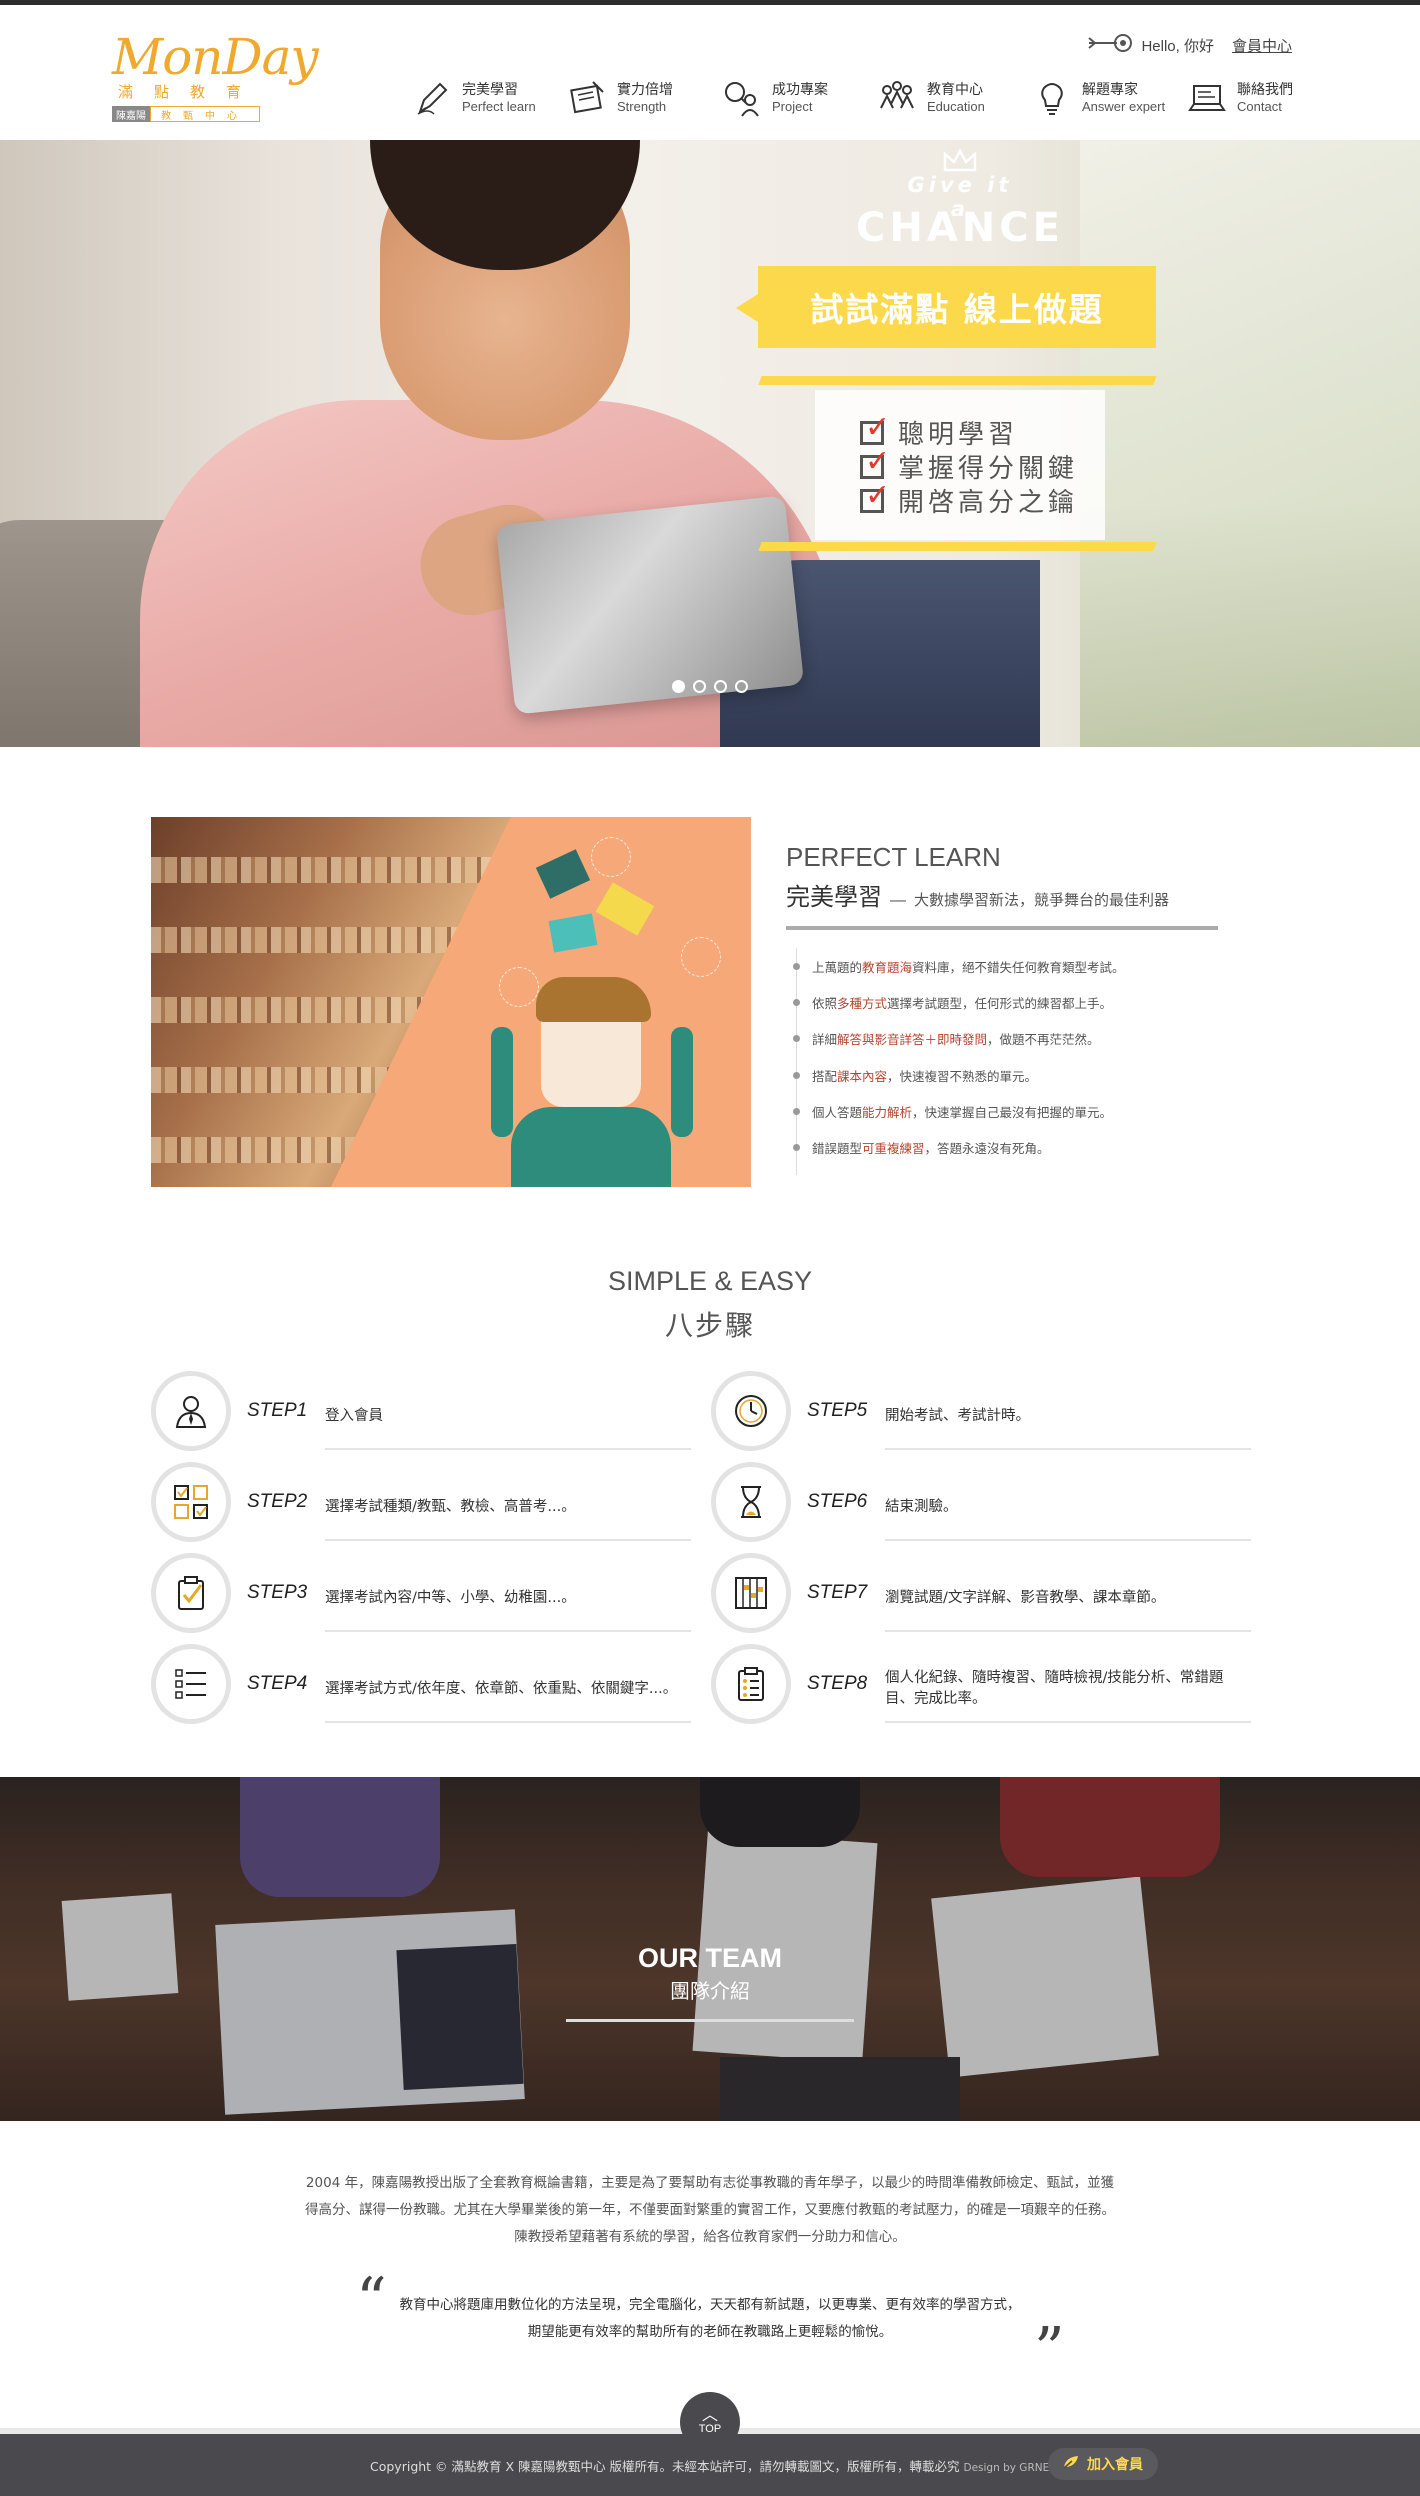 The width and height of the screenshot is (1420, 2496). What do you see at coordinates (959, 1111) in the screenshot?
I see `list-item: 個人答題 能力解析 ，快速掌握自己最沒有把握的單元。` at bounding box center [959, 1111].